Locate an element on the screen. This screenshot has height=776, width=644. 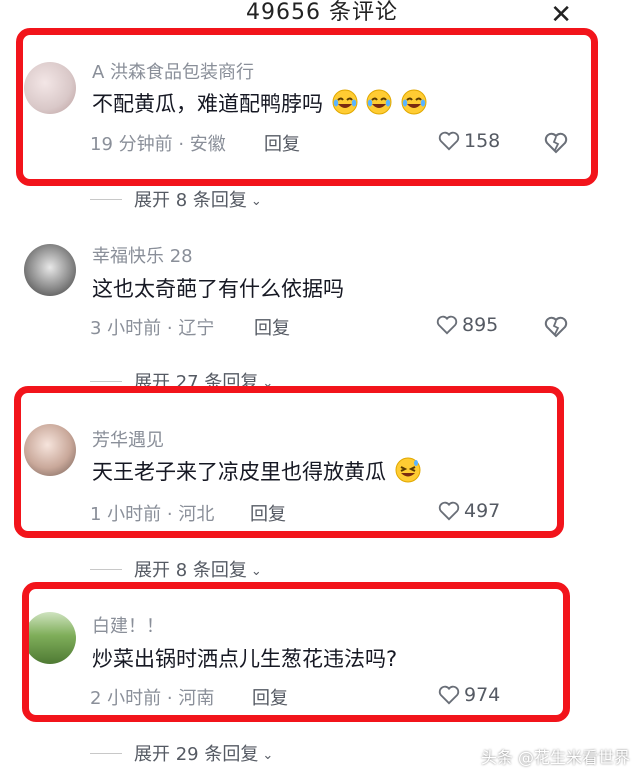
expand-replies-label: 展开 27 条回复 is located at coordinates (196, 382).